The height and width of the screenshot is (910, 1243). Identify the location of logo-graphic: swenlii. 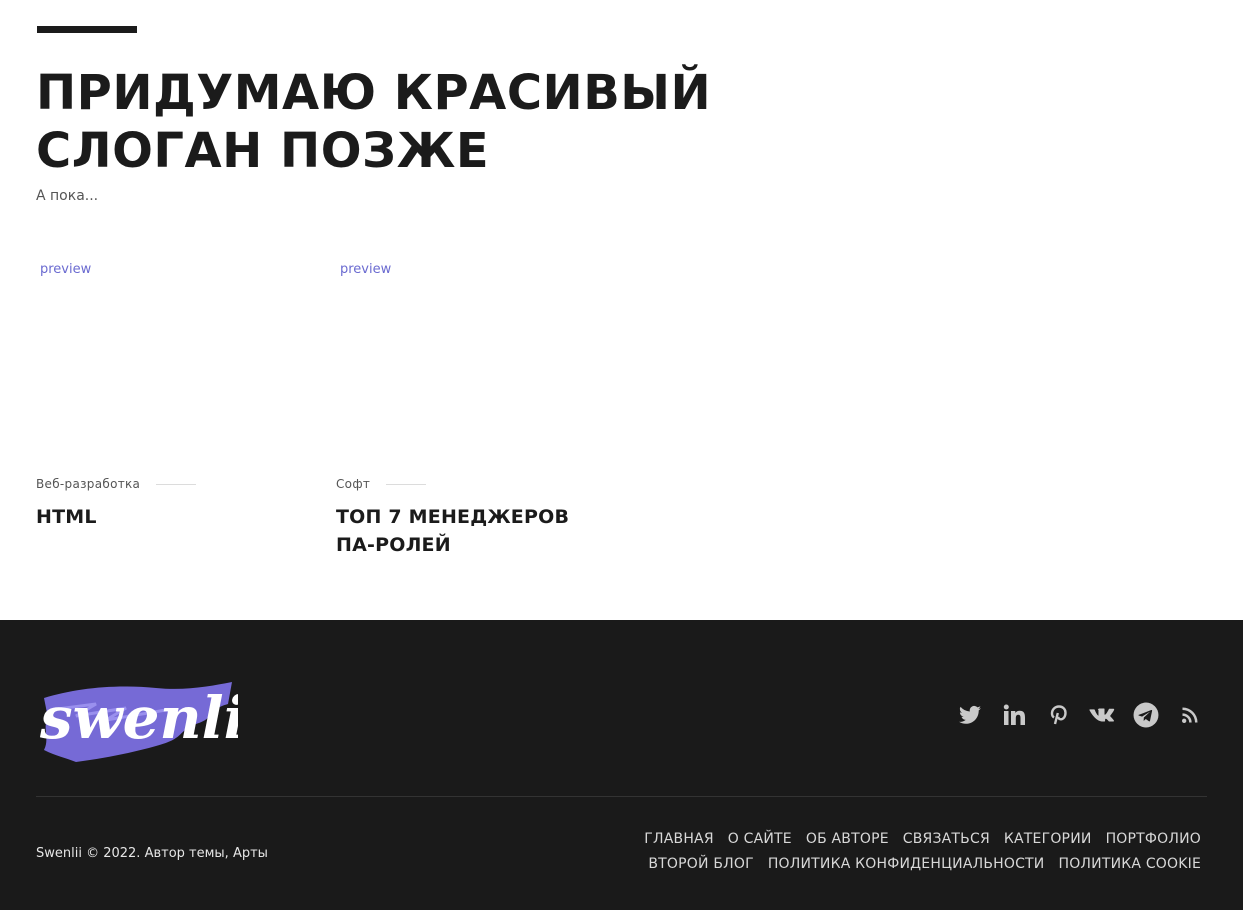
(153, 722).